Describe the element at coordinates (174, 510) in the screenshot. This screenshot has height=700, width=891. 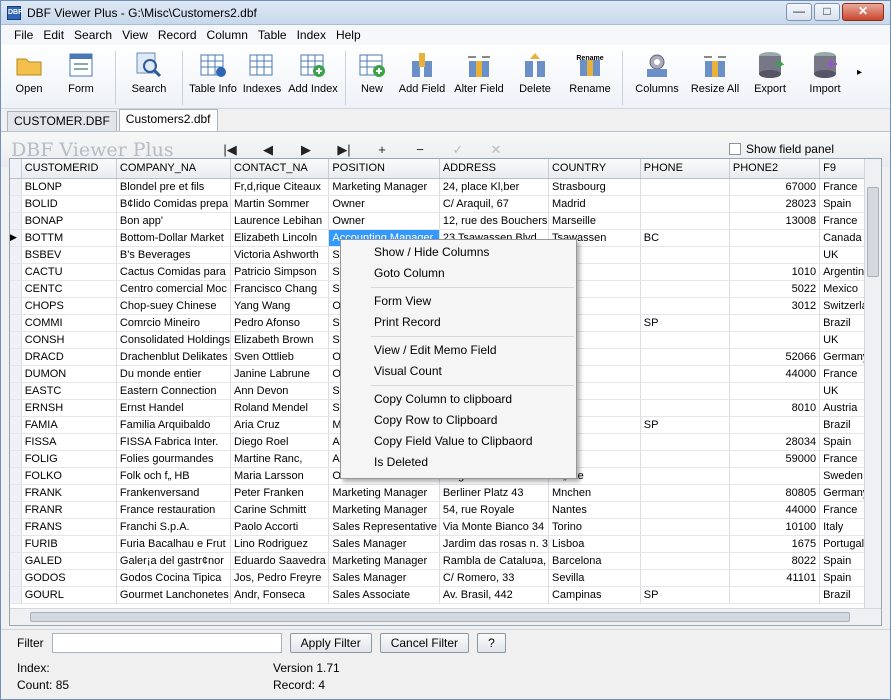
I see `grid-cell: France restauration` at that location.